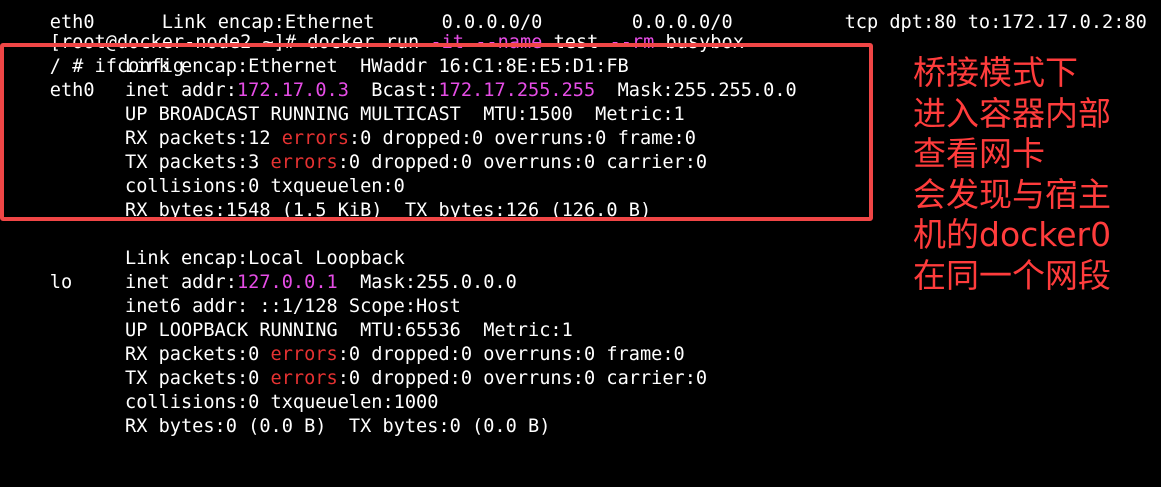 This screenshot has width=1161, height=487. What do you see at coordinates (1012, 234) in the screenshot?
I see `annotation-line: 机的docker0` at bounding box center [1012, 234].